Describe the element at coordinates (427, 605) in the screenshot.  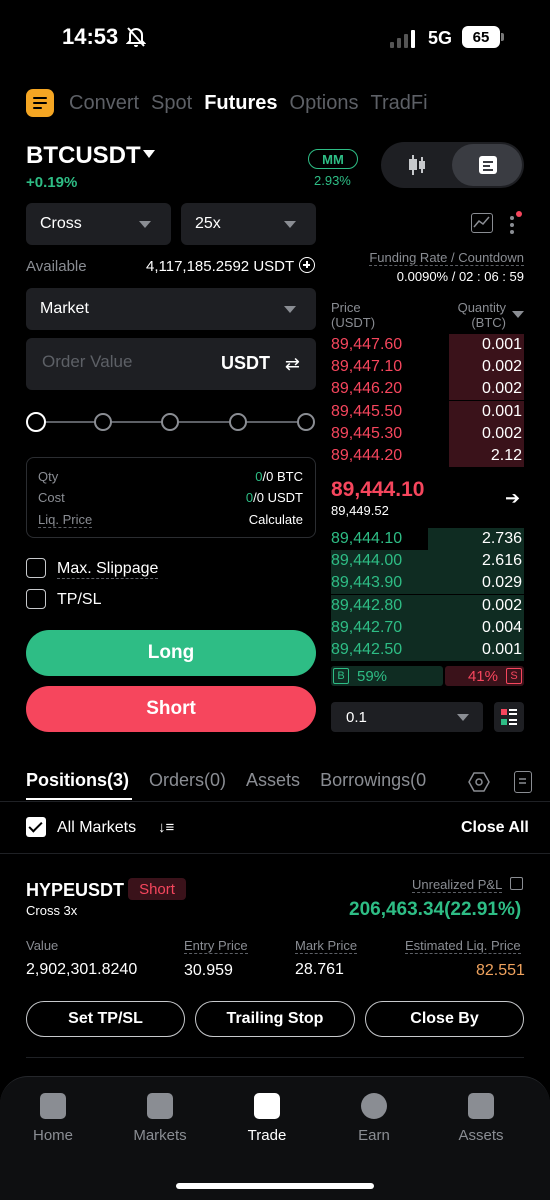
I see `bid-row: 89,442.80 0.002` at that location.